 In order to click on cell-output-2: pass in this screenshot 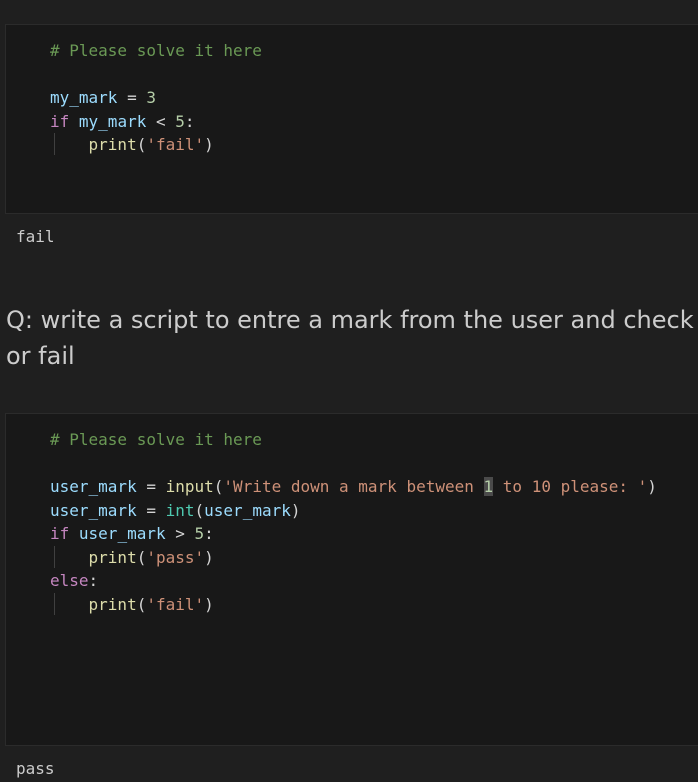, I will do `click(35, 768)`.